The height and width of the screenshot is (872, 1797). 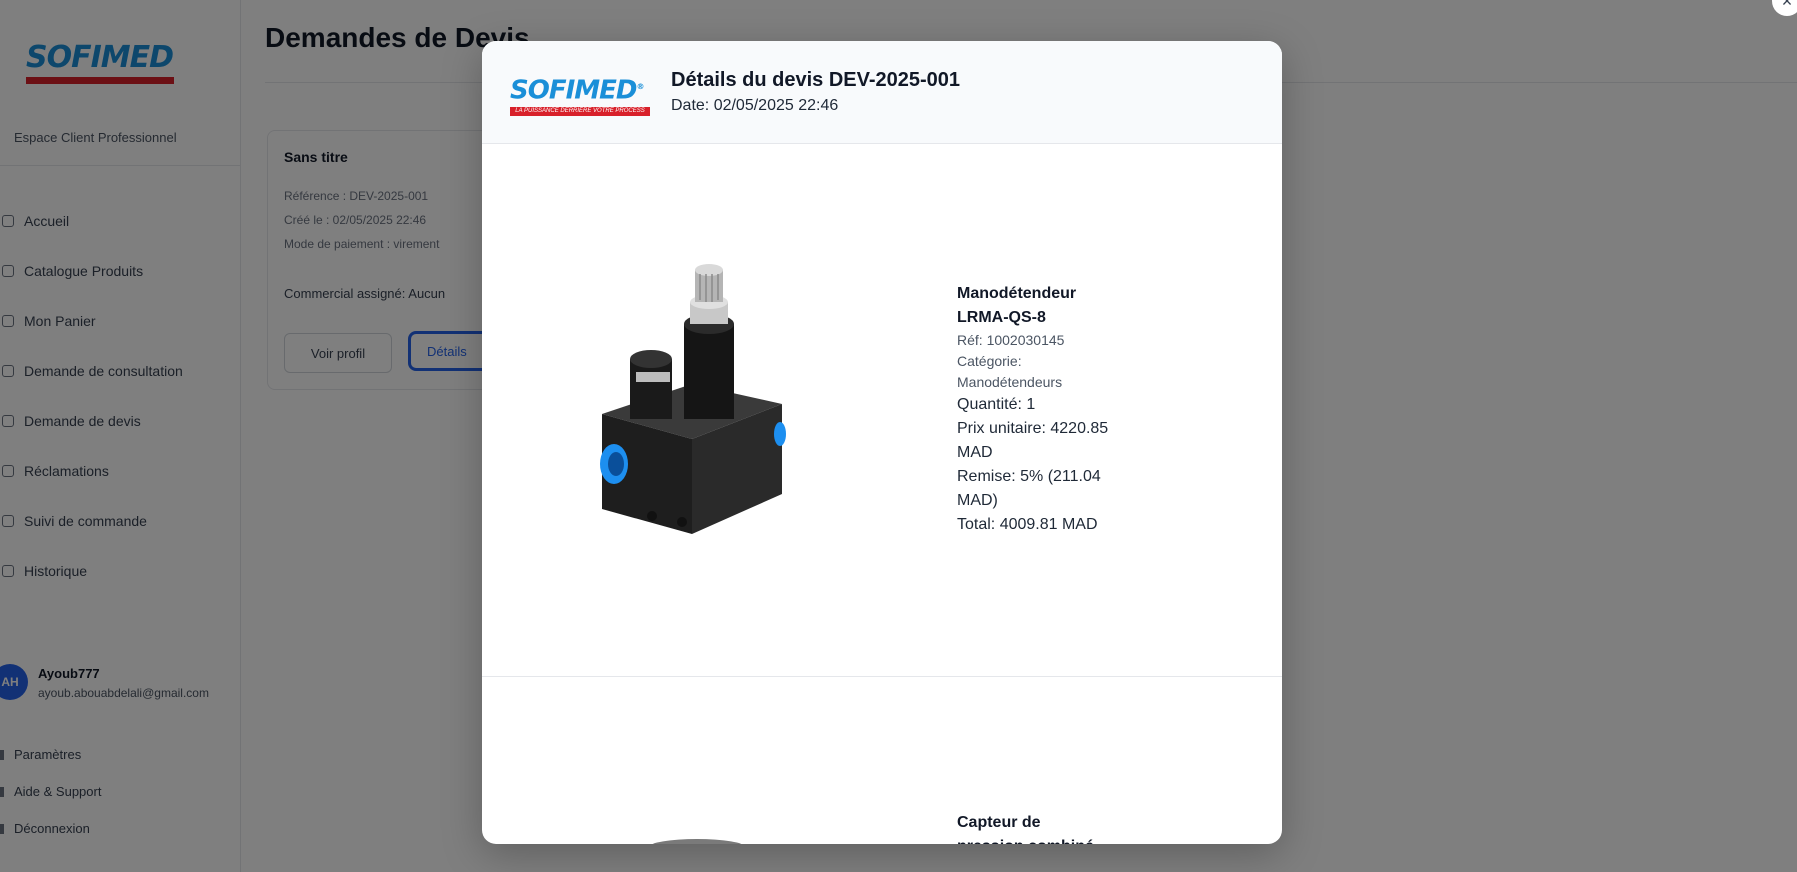 What do you see at coordinates (1042, 839) in the screenshot?
I see `product-name-line2: pression combiné` at bounding box center [1042, 839].